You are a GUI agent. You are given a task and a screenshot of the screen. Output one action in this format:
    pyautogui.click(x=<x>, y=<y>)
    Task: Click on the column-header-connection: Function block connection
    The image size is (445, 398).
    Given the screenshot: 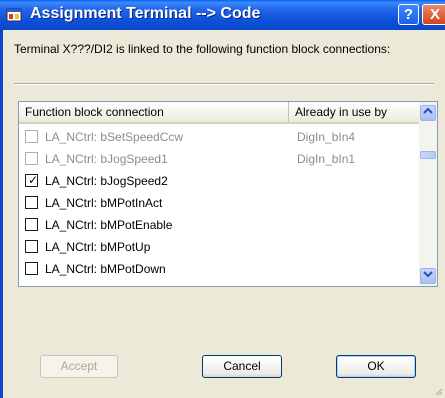 What is the action you would take?
    pyautogui.click(x=154, y=112)
    